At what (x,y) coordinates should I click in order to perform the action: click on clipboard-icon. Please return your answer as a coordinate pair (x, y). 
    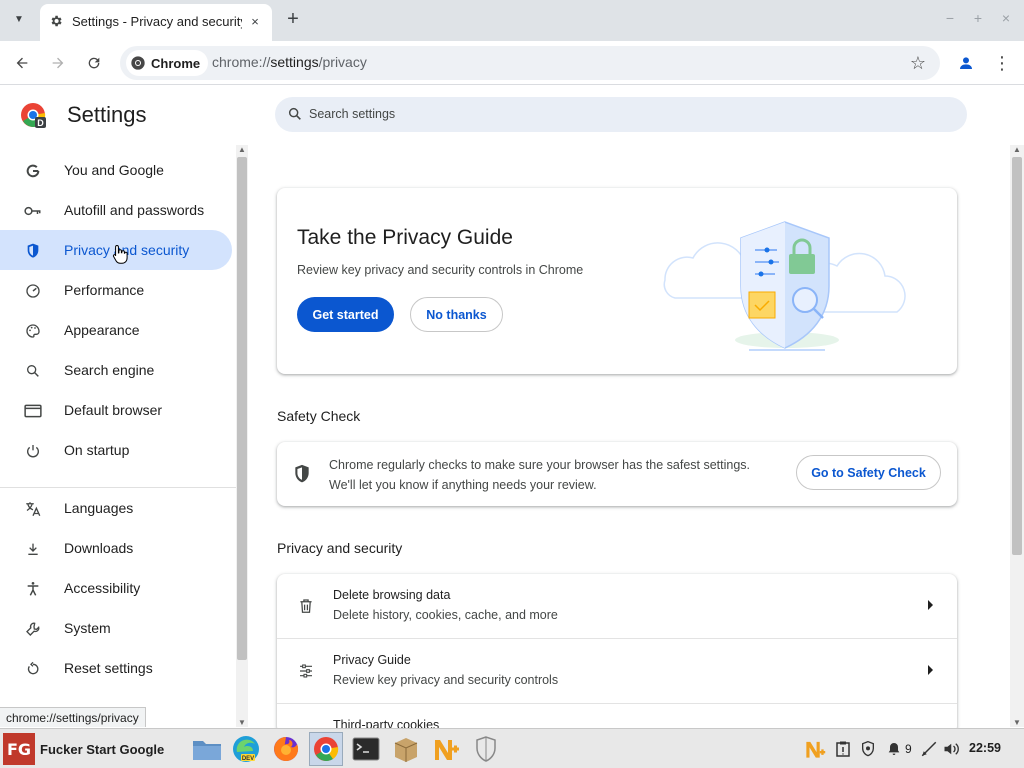
    Looking at the image, I should click on (843, 749).